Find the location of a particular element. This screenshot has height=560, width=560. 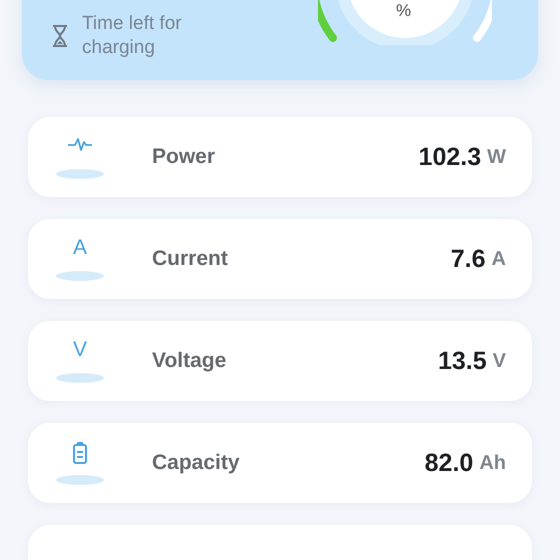

metric-unit: Ah is located at coordinates (492, 463).